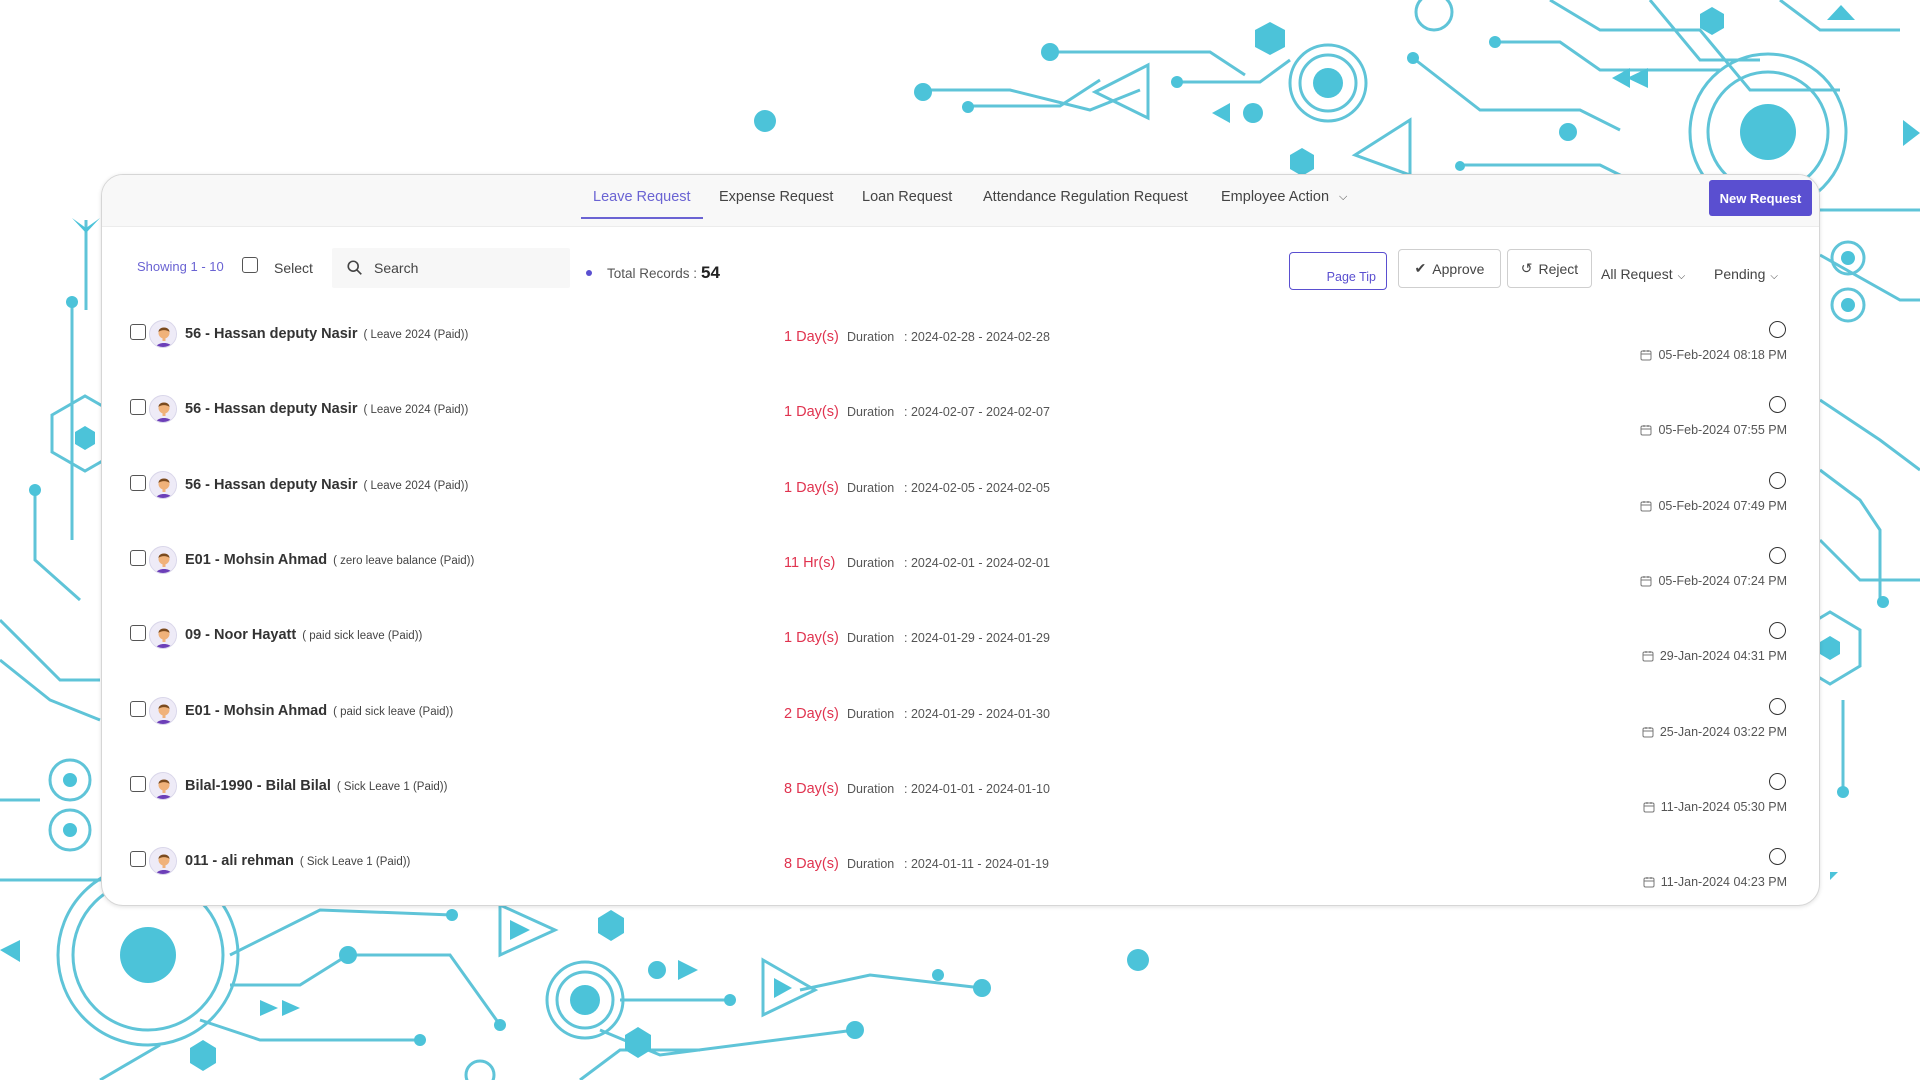  I want to click on total-records-value: 54, so click(710, 272).